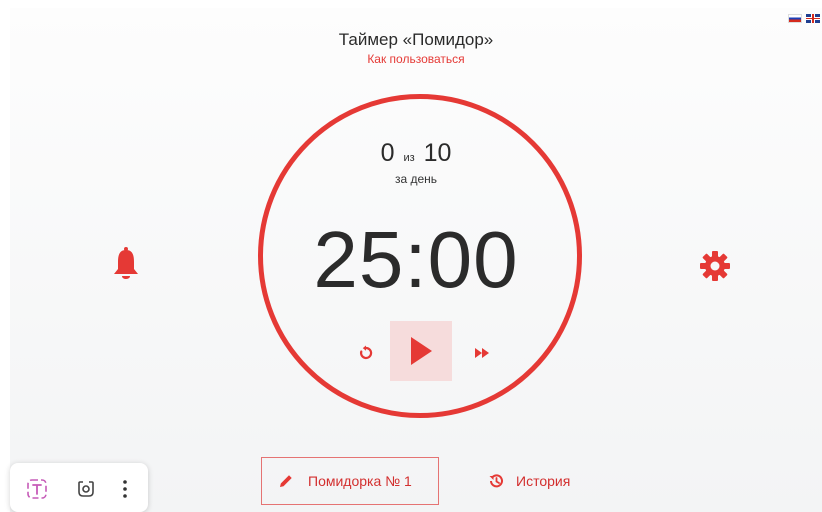 This screenshot has height=512, width=822. What do you see at coordinates (37, 489) in the screenshot?
I see `text-select-icon` at bounding box center [37, 489].